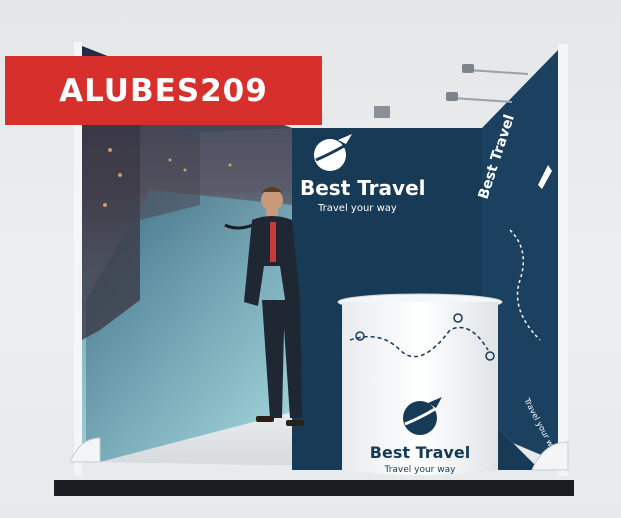 The height and width of the screenshot is (518, 621). What do you see at coordinates (246, 161) in the screenshot?
I see `canal-buildings-far` at bounding box center [246, 161].